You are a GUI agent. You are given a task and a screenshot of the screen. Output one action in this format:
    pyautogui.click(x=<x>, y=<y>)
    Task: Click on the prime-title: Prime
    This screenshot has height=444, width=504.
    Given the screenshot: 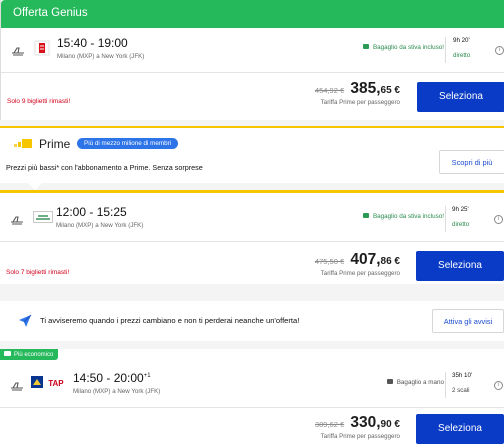 What is the action you would take?
    pyautogui.click(x=55, y=144)
    